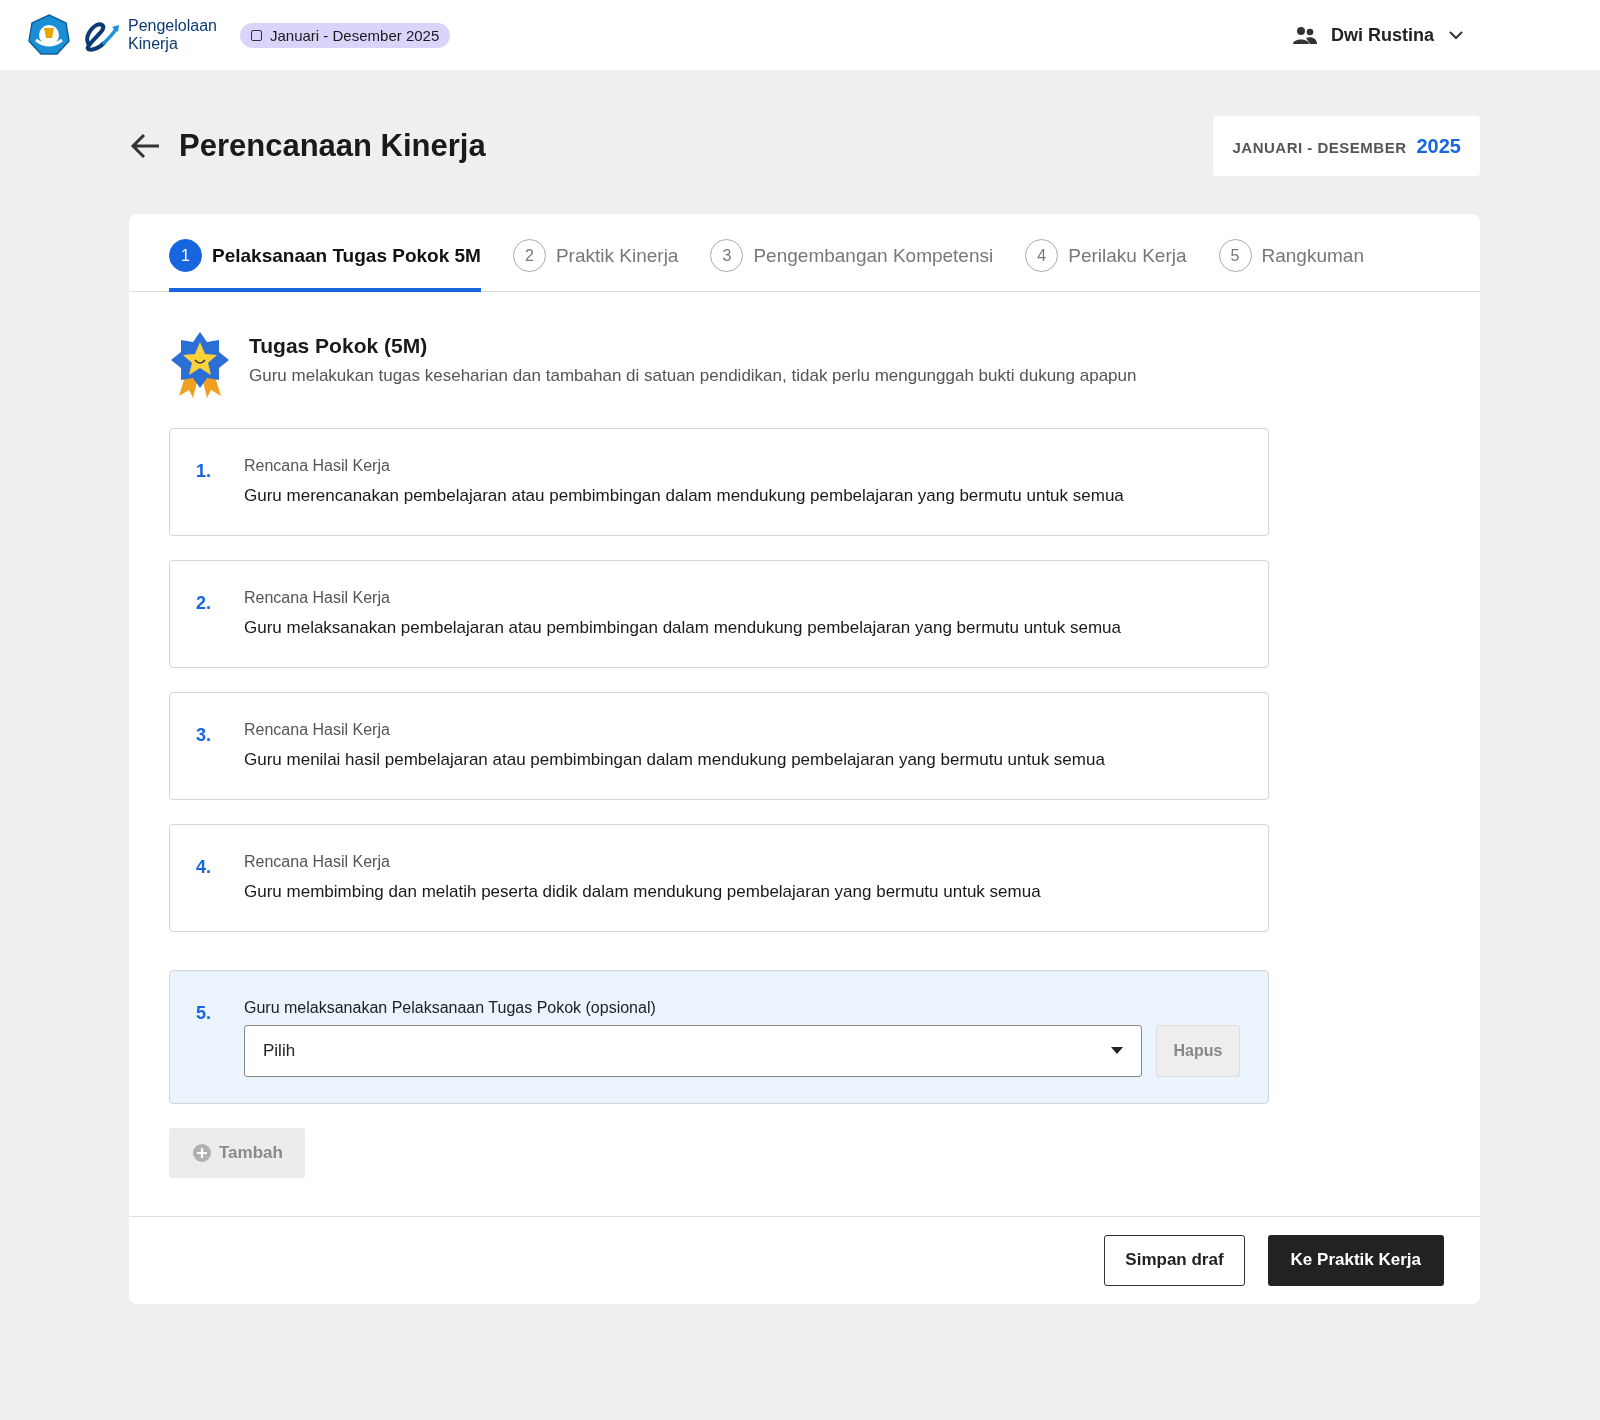 This screenshot has height=1420, width=1600. I want to click on users-icon, so click(1305, 35).